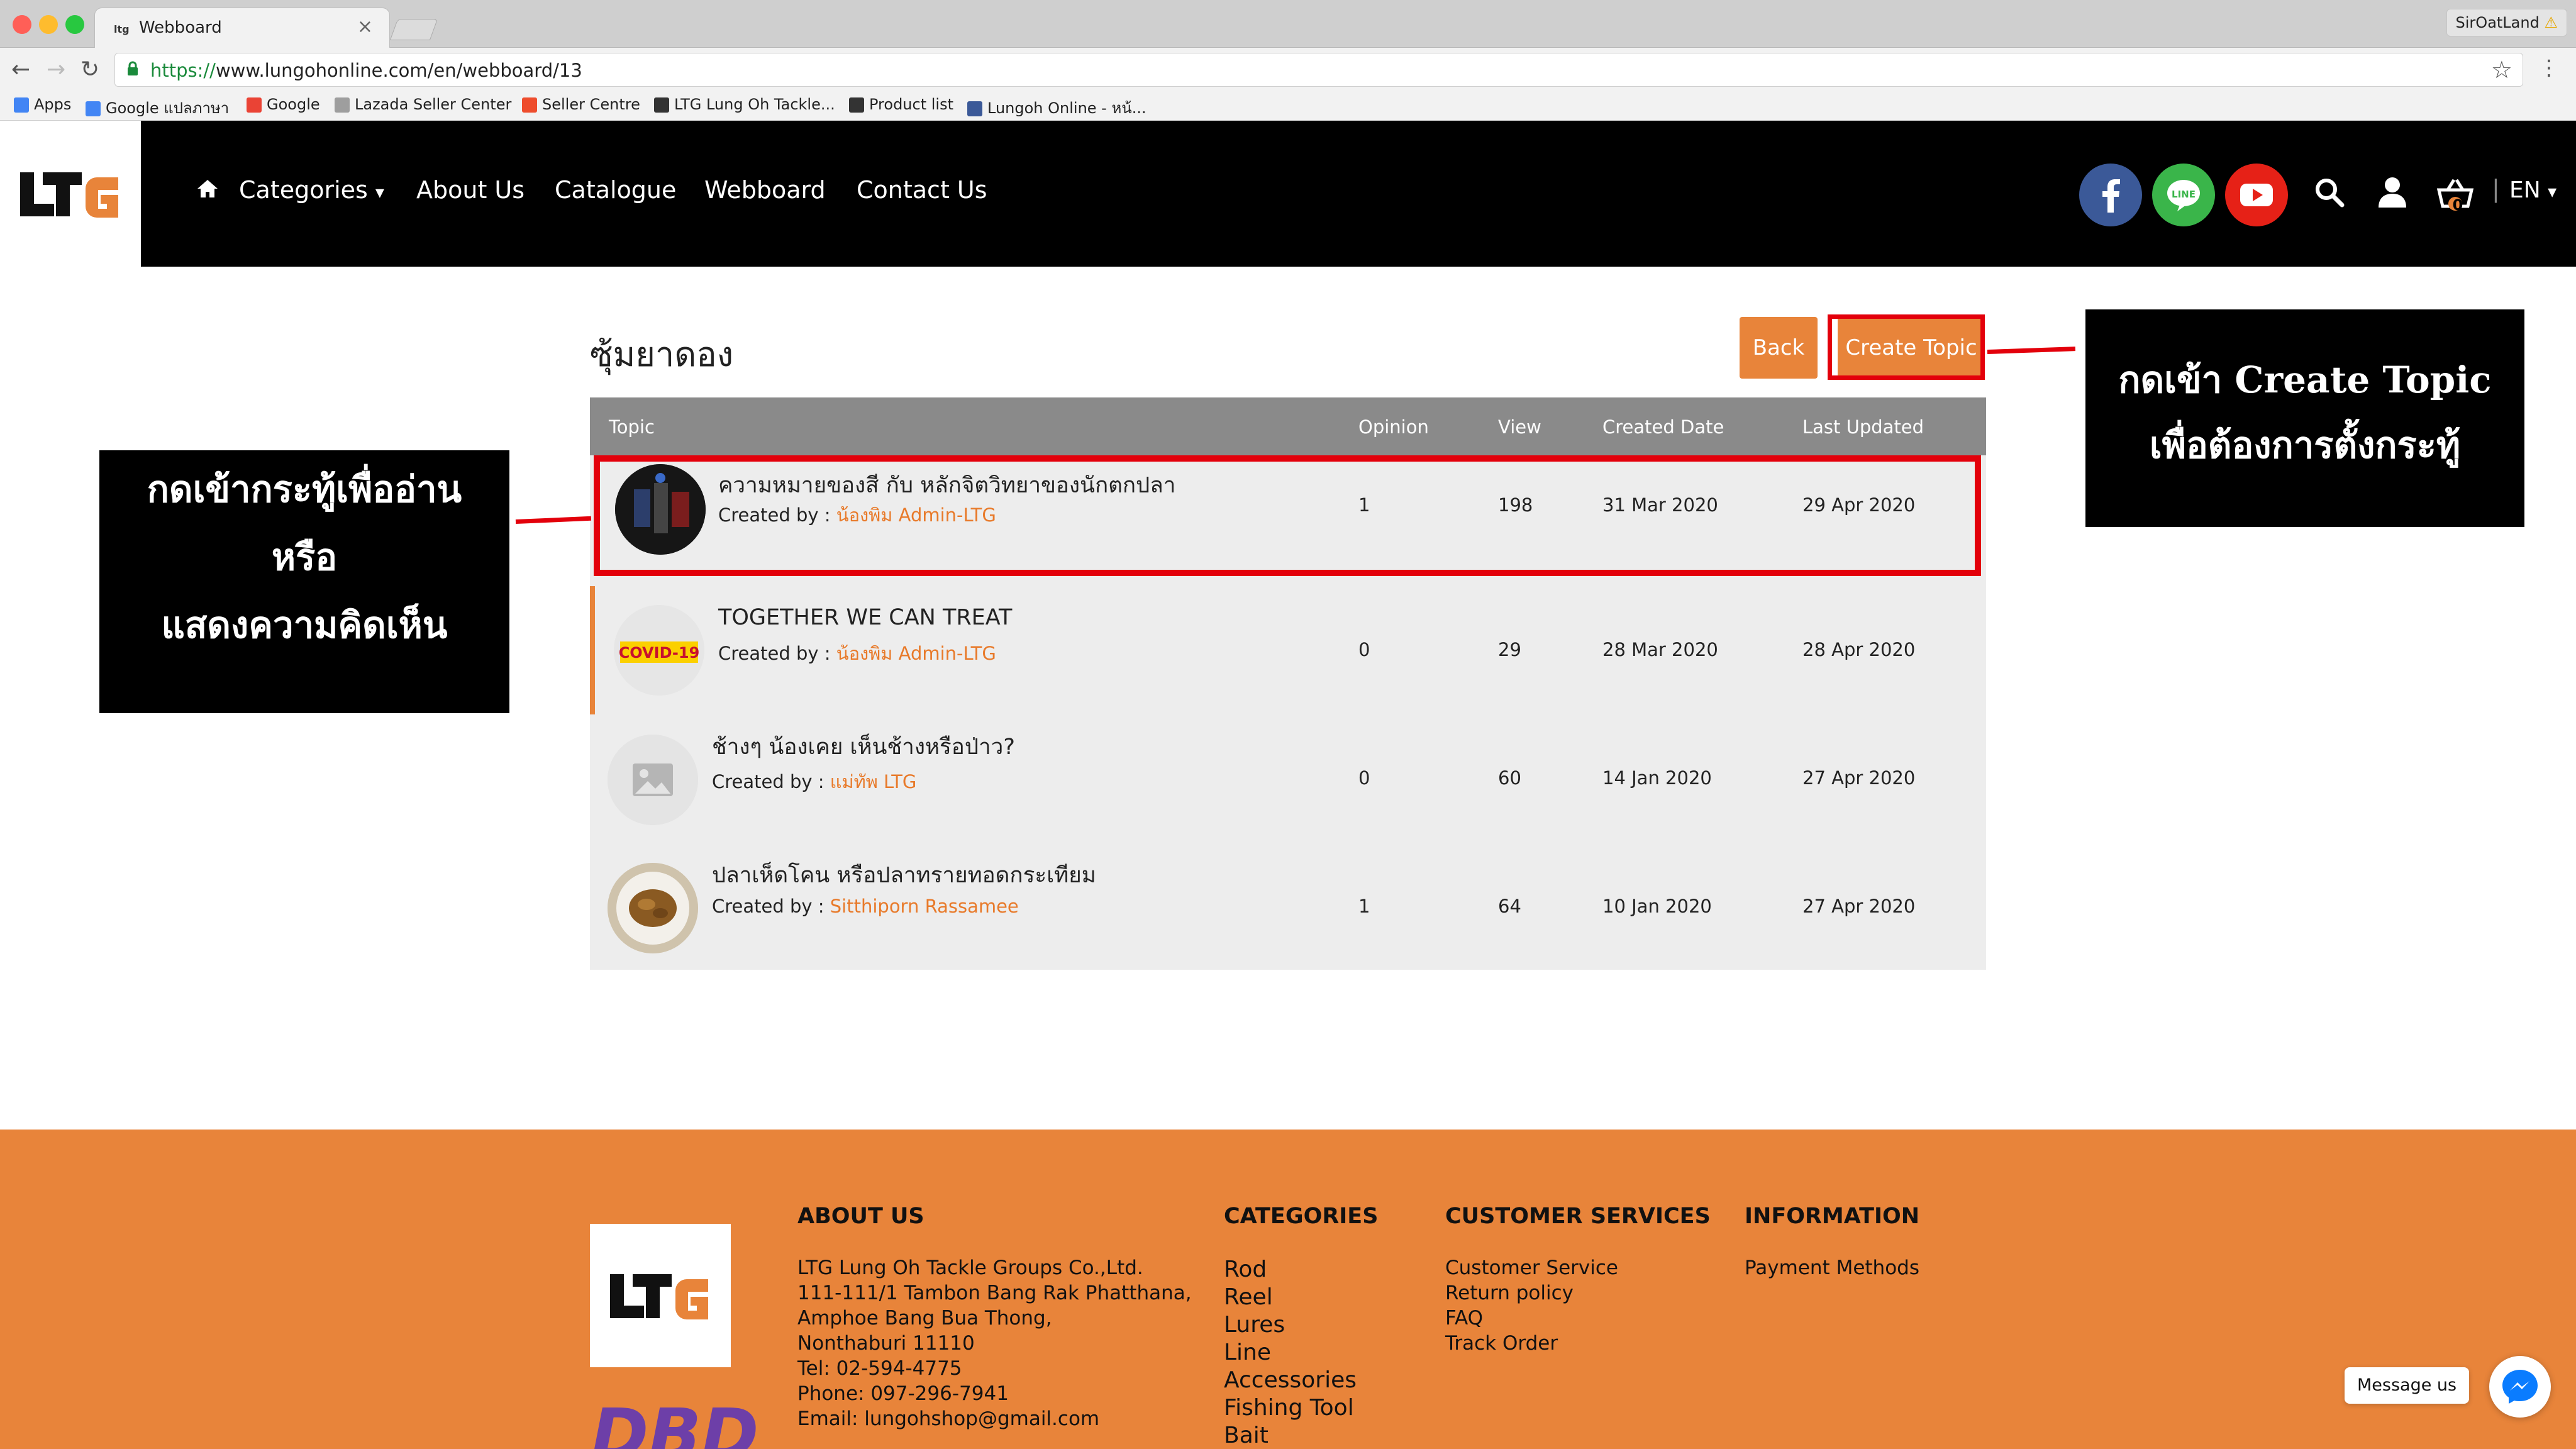 The image size is (2576, 1449). What do you see at coordinates (283, 104) in the screenshot?
I see `bookmark-google: Google` at bounding box center [283, 104].